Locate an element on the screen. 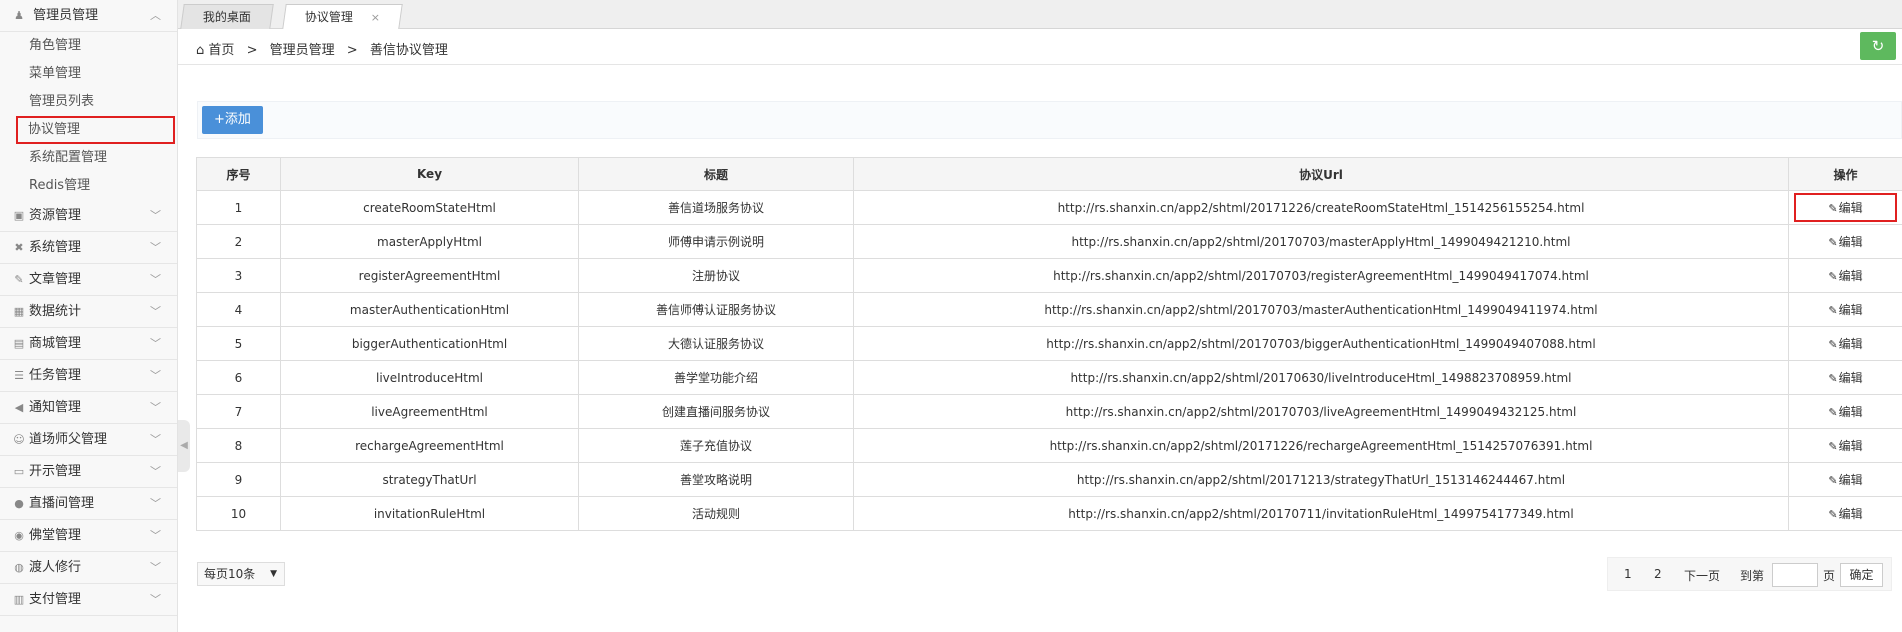 Image resolution: width=1902 pixels, height=632 pixels. sidebar-group: ● 直播间管理 ﹀ is located at coordinates (88, 504).